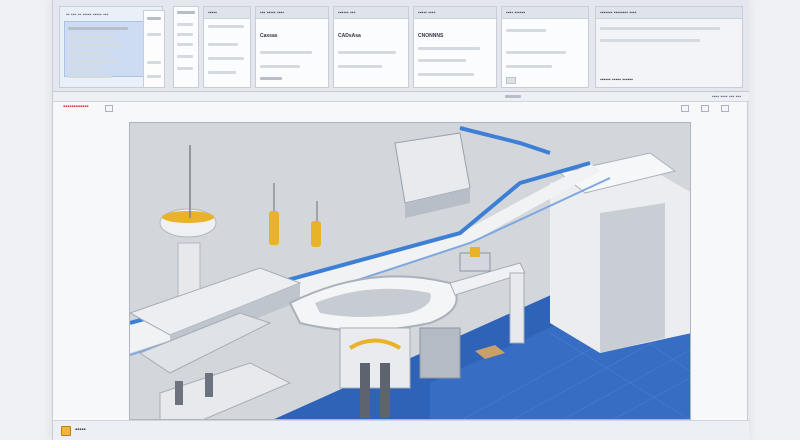 The height and width of the screenshot is (440, 800). I want to click on panel-title: ▪▪▪▪▪, so click(227, 13).